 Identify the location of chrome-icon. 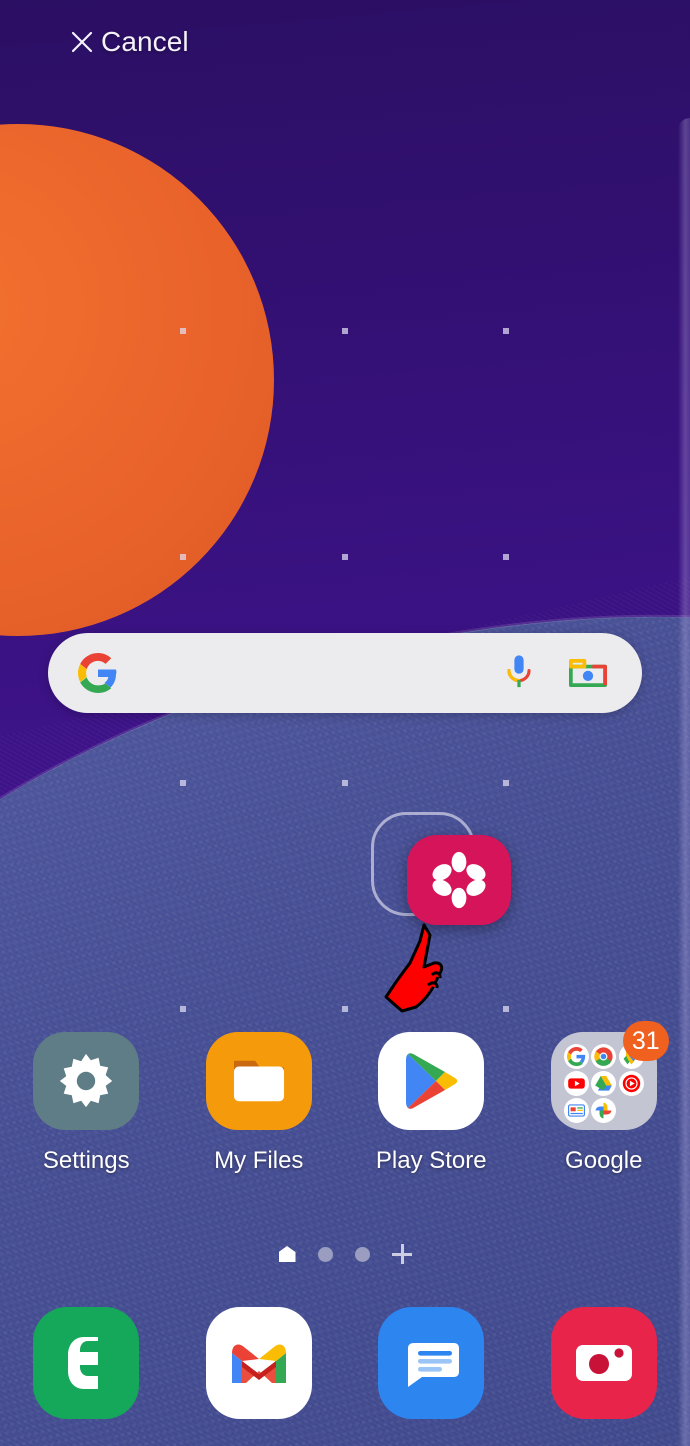
(604, 1056).